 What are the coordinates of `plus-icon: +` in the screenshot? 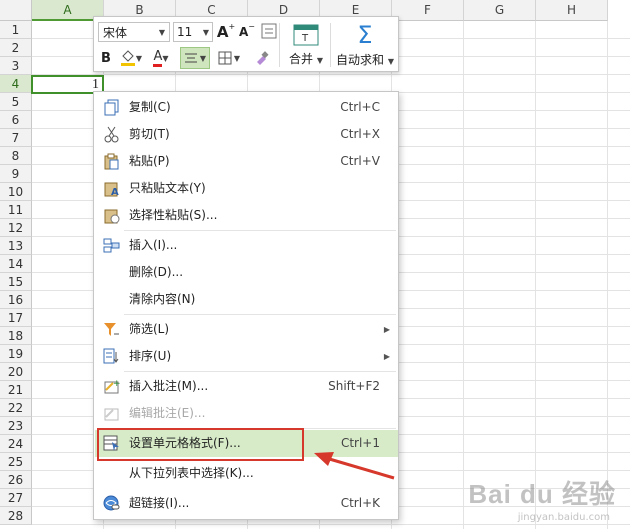 It's located at (232, 26).